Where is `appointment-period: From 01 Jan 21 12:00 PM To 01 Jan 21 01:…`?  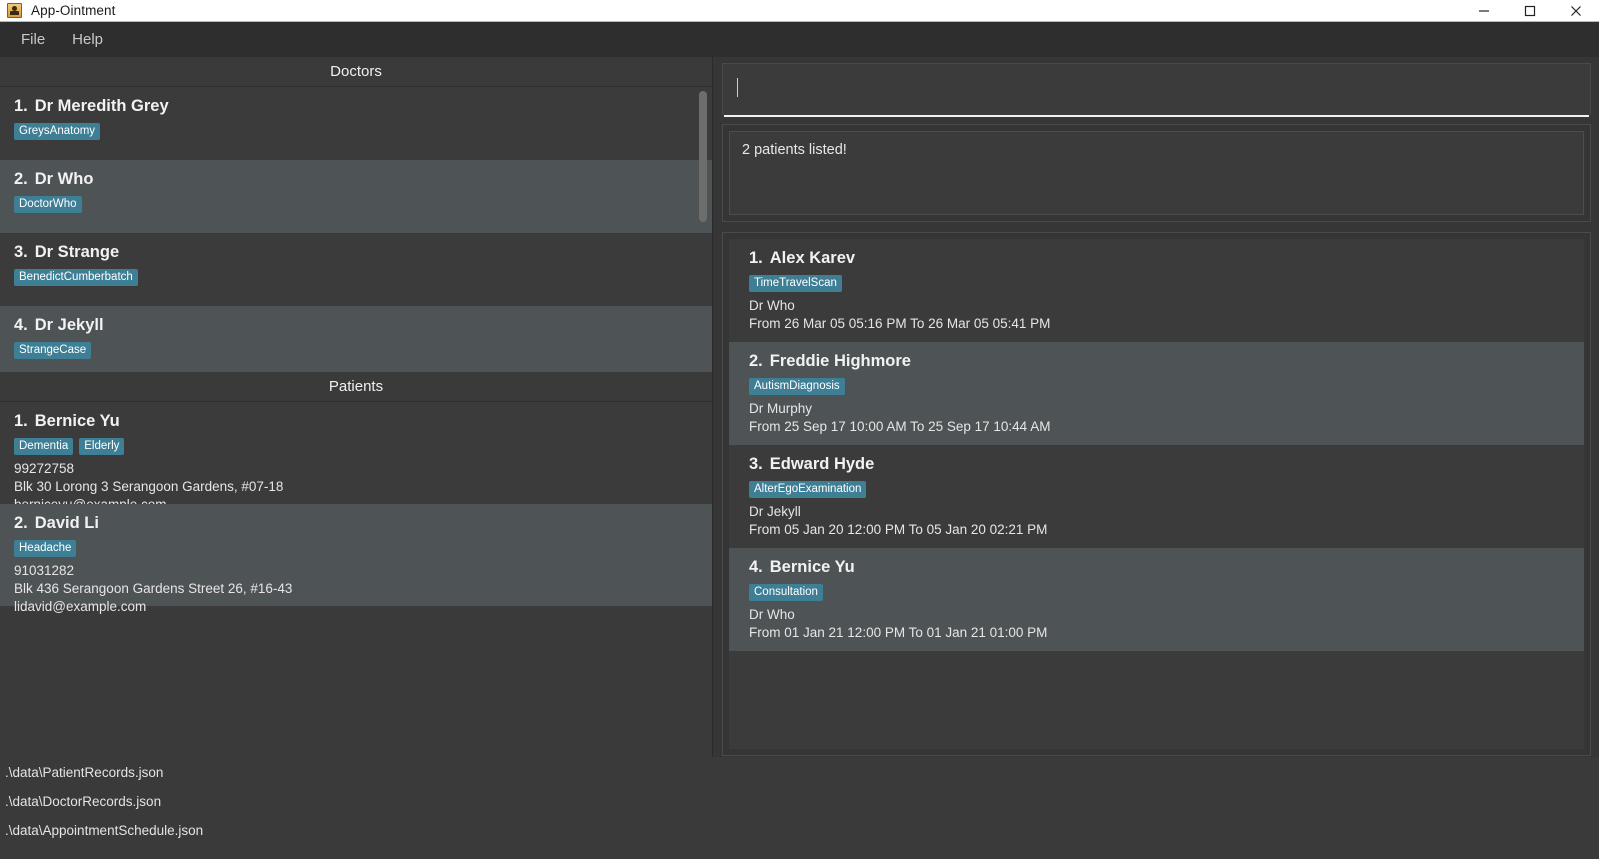
appointment-period: From 01 Jan 21 12:00 PM To 01 Jan 21 01:… is located at coordinates (898, 633).